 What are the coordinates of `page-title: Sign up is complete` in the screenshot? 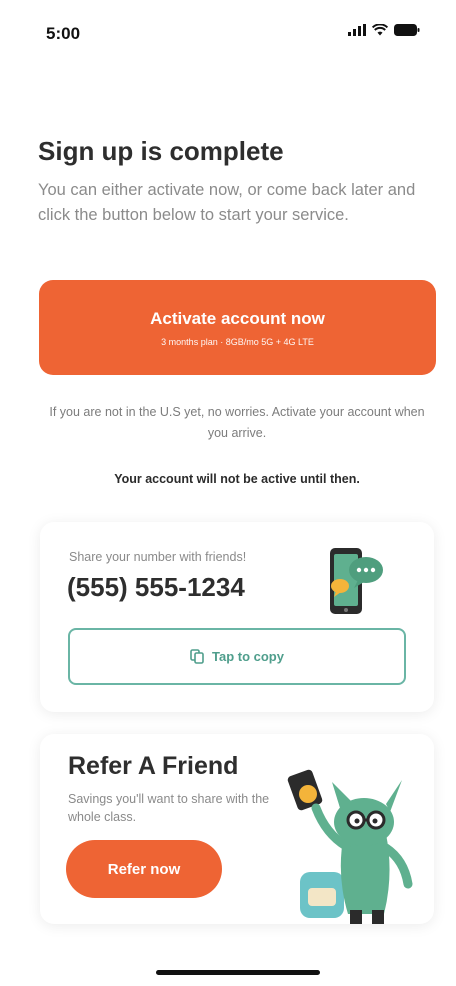 It's located at (161, 151).